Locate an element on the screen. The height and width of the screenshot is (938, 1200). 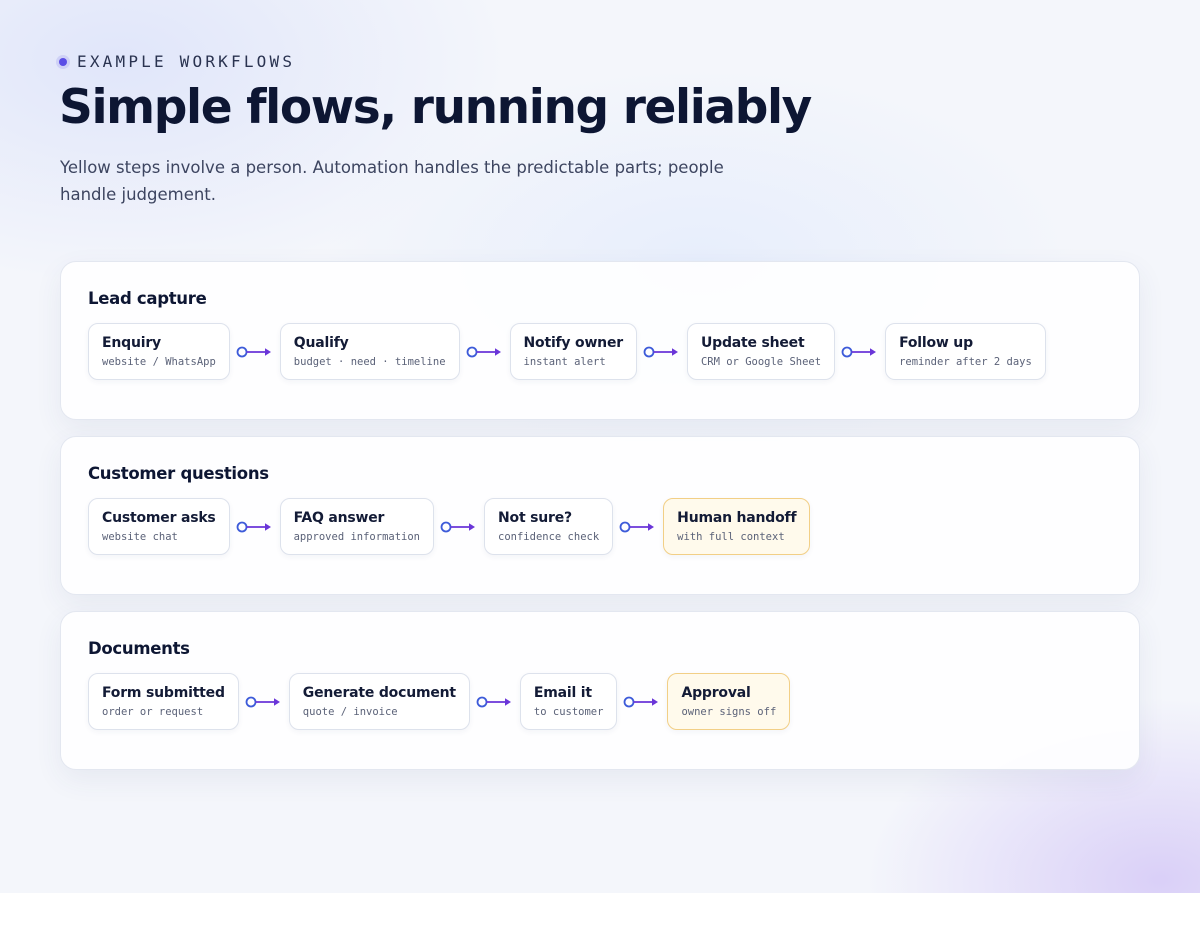
workflow-step-human: Approval owner signs off is located at coordinates (729, 701).